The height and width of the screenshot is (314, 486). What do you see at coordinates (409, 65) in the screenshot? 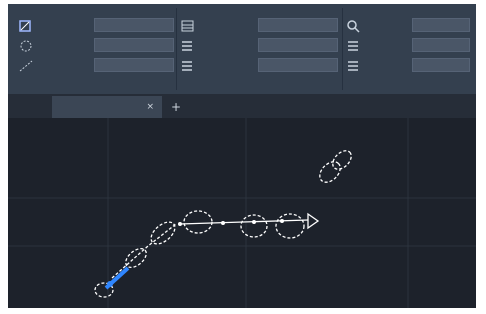
I see `panel3-row3` at bounding box center [409, 65].